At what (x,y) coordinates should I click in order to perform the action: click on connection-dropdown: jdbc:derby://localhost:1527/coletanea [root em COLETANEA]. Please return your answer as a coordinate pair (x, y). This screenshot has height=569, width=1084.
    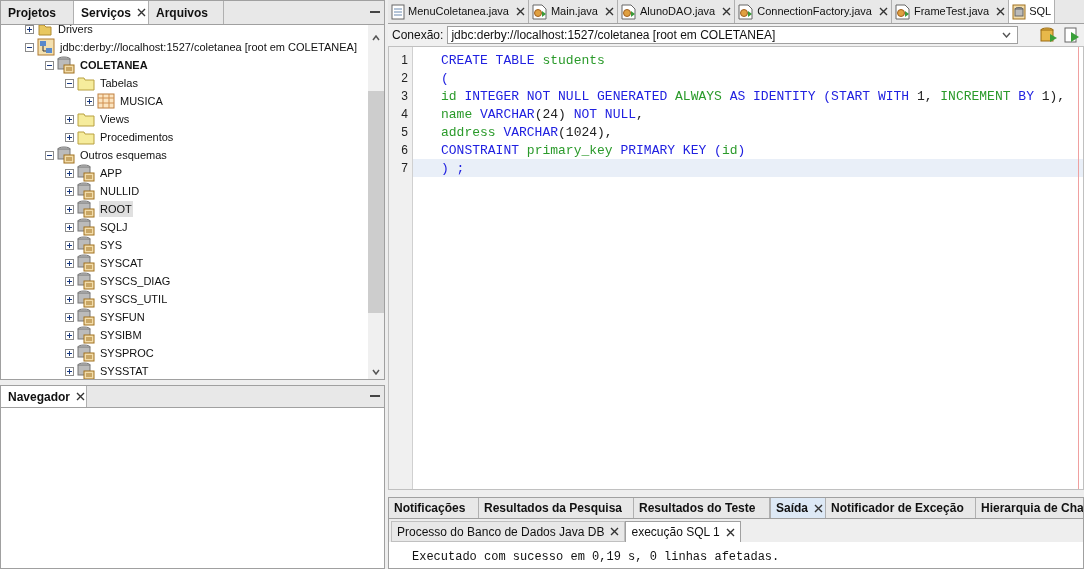
    Looking at the image, I should click on (732, 35).